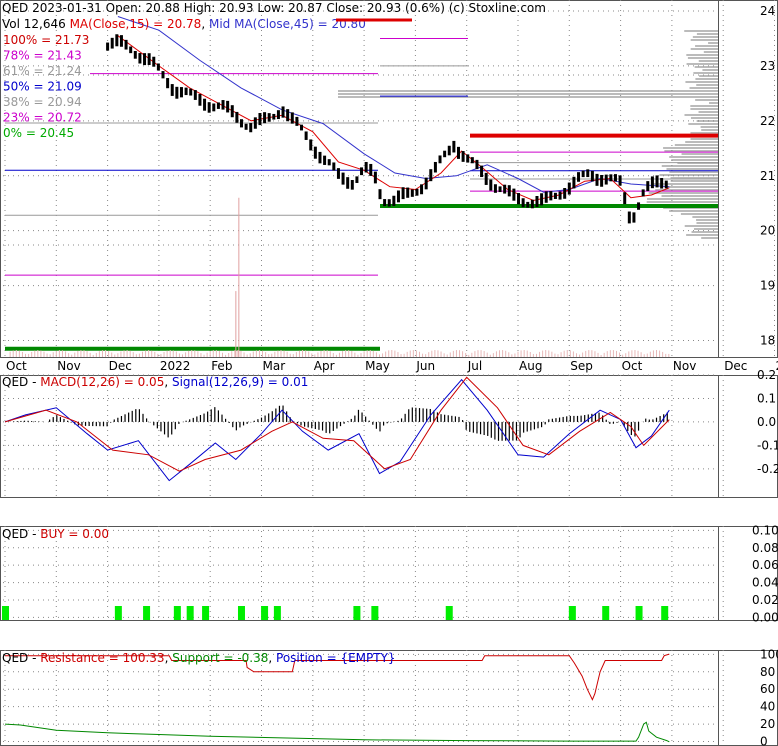  What do you see at coordinates (769, 654) in the screenshot?
I see `y-tick-label: 100` at bounding box center [769, 654].